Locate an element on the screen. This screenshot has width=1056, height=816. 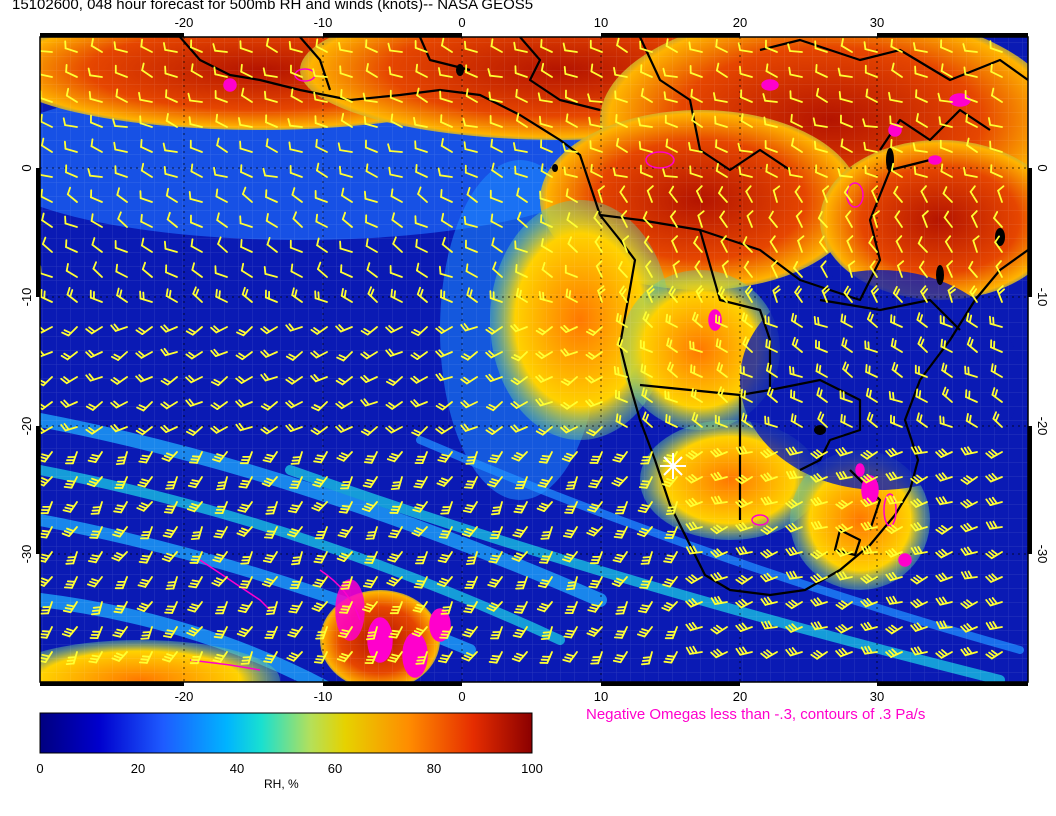
lon-tick: 0 is located at coordinates (461, 696).